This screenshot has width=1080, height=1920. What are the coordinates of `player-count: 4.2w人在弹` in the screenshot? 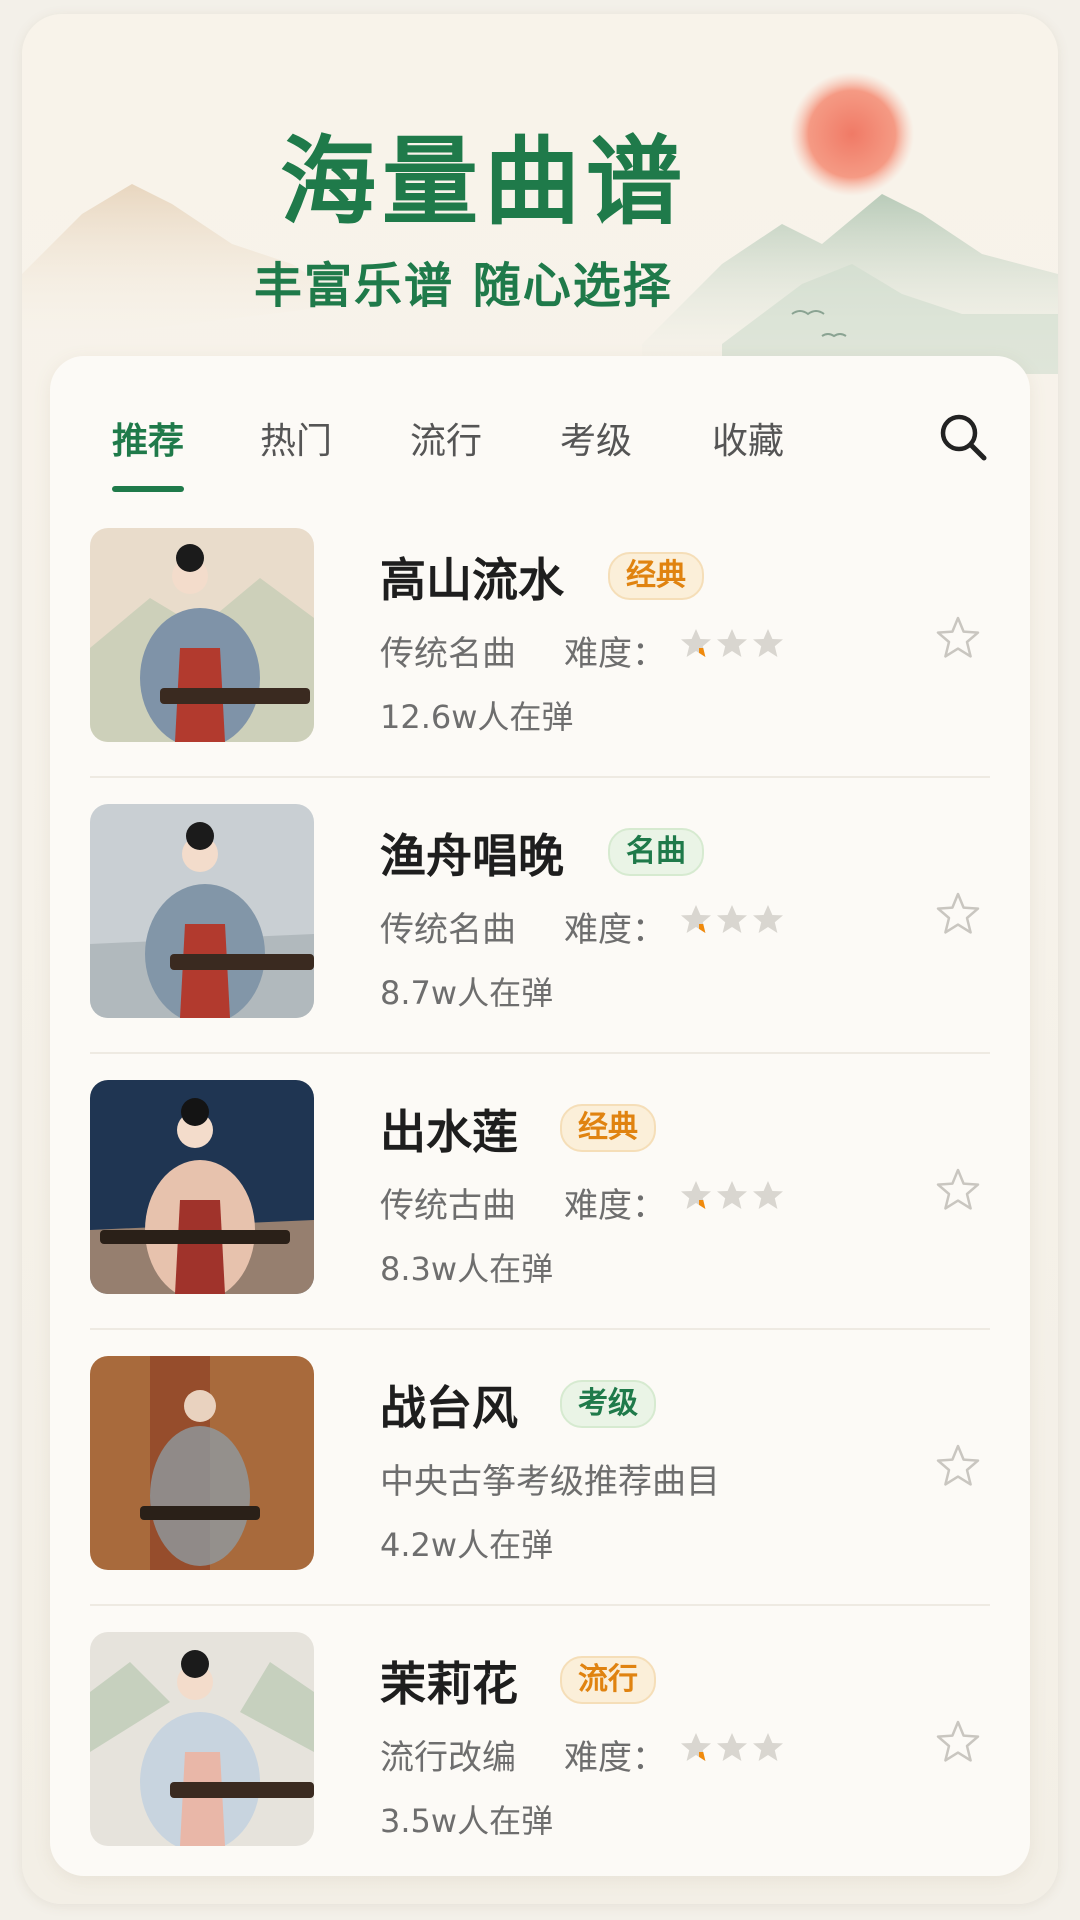 It's located at (467, 1545).